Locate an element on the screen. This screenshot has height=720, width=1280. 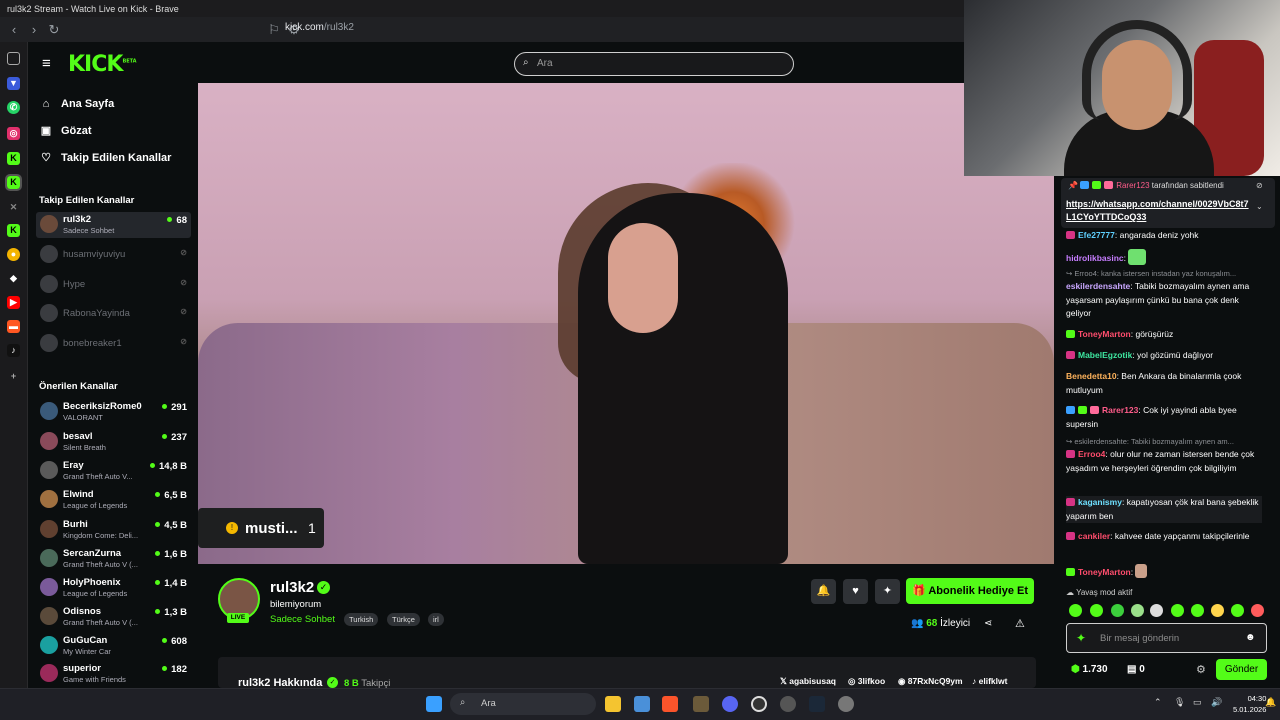
recommended-channel: Eray Grand Theft Auto V... 14,8 B is located at coordinates (113, 471).